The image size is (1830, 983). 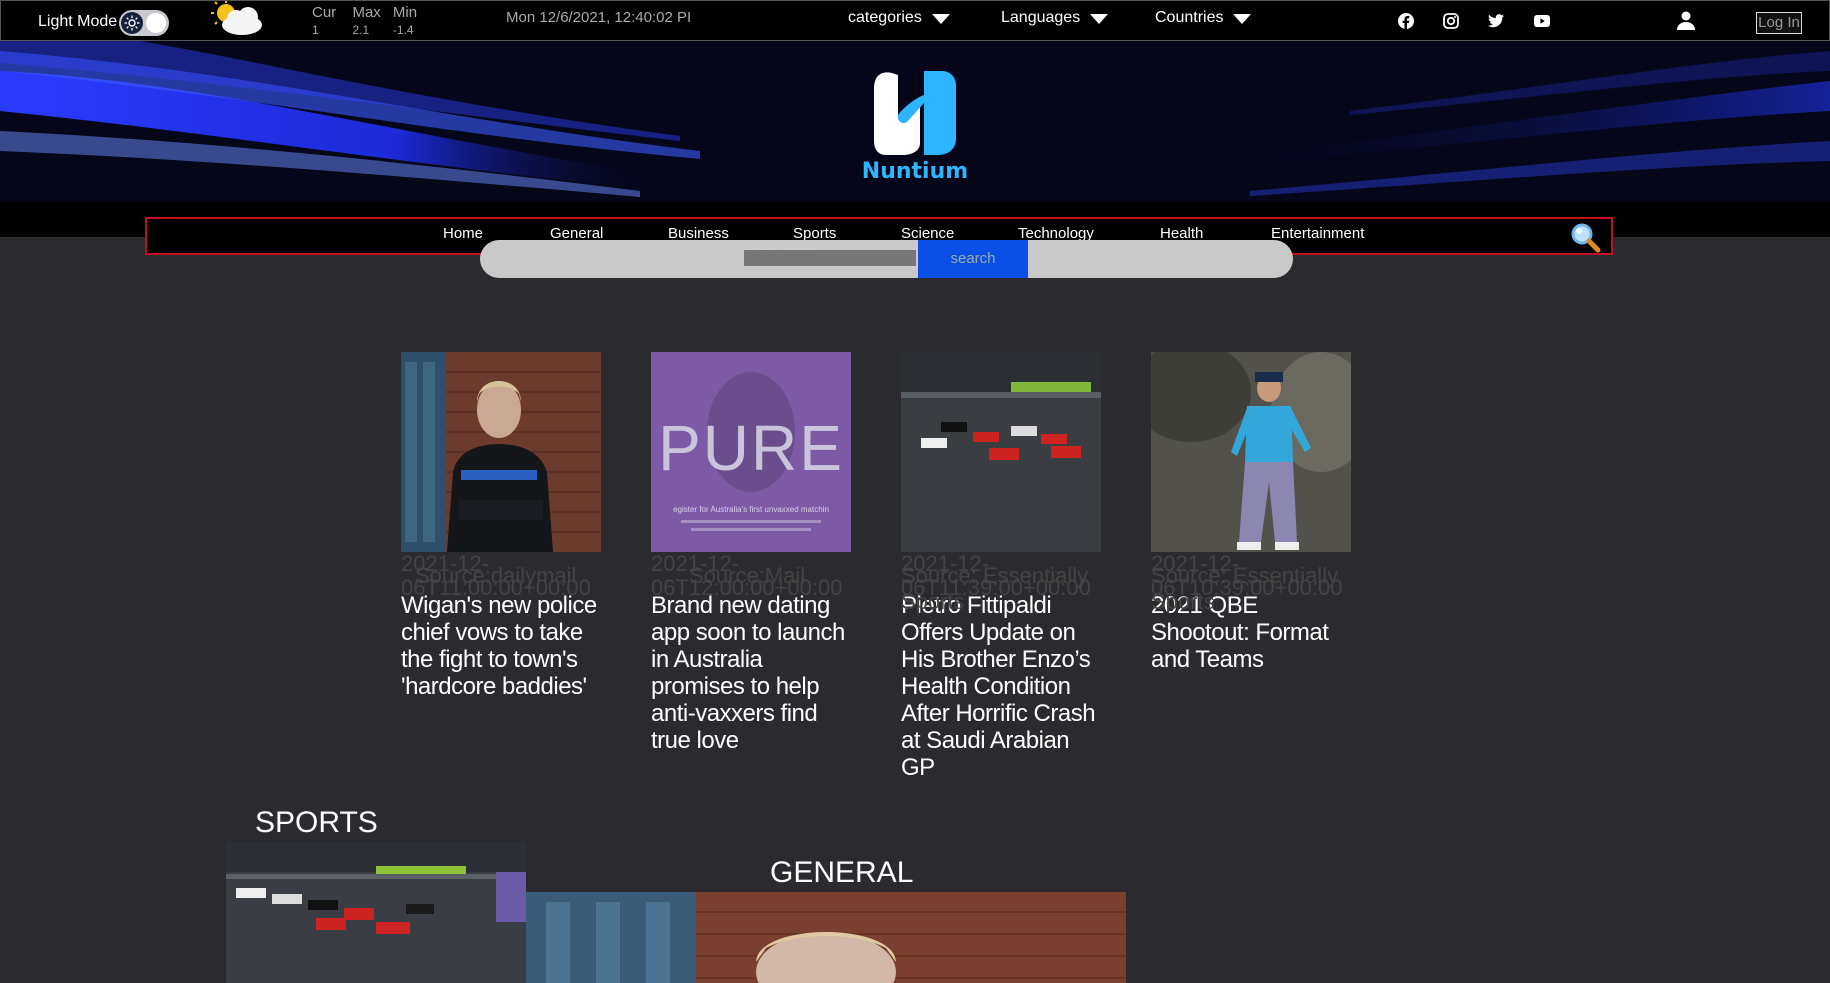 I want to click on weather-temps: Cur 1 Max 2.1 Min -1.4, so click(x=370, y=20).